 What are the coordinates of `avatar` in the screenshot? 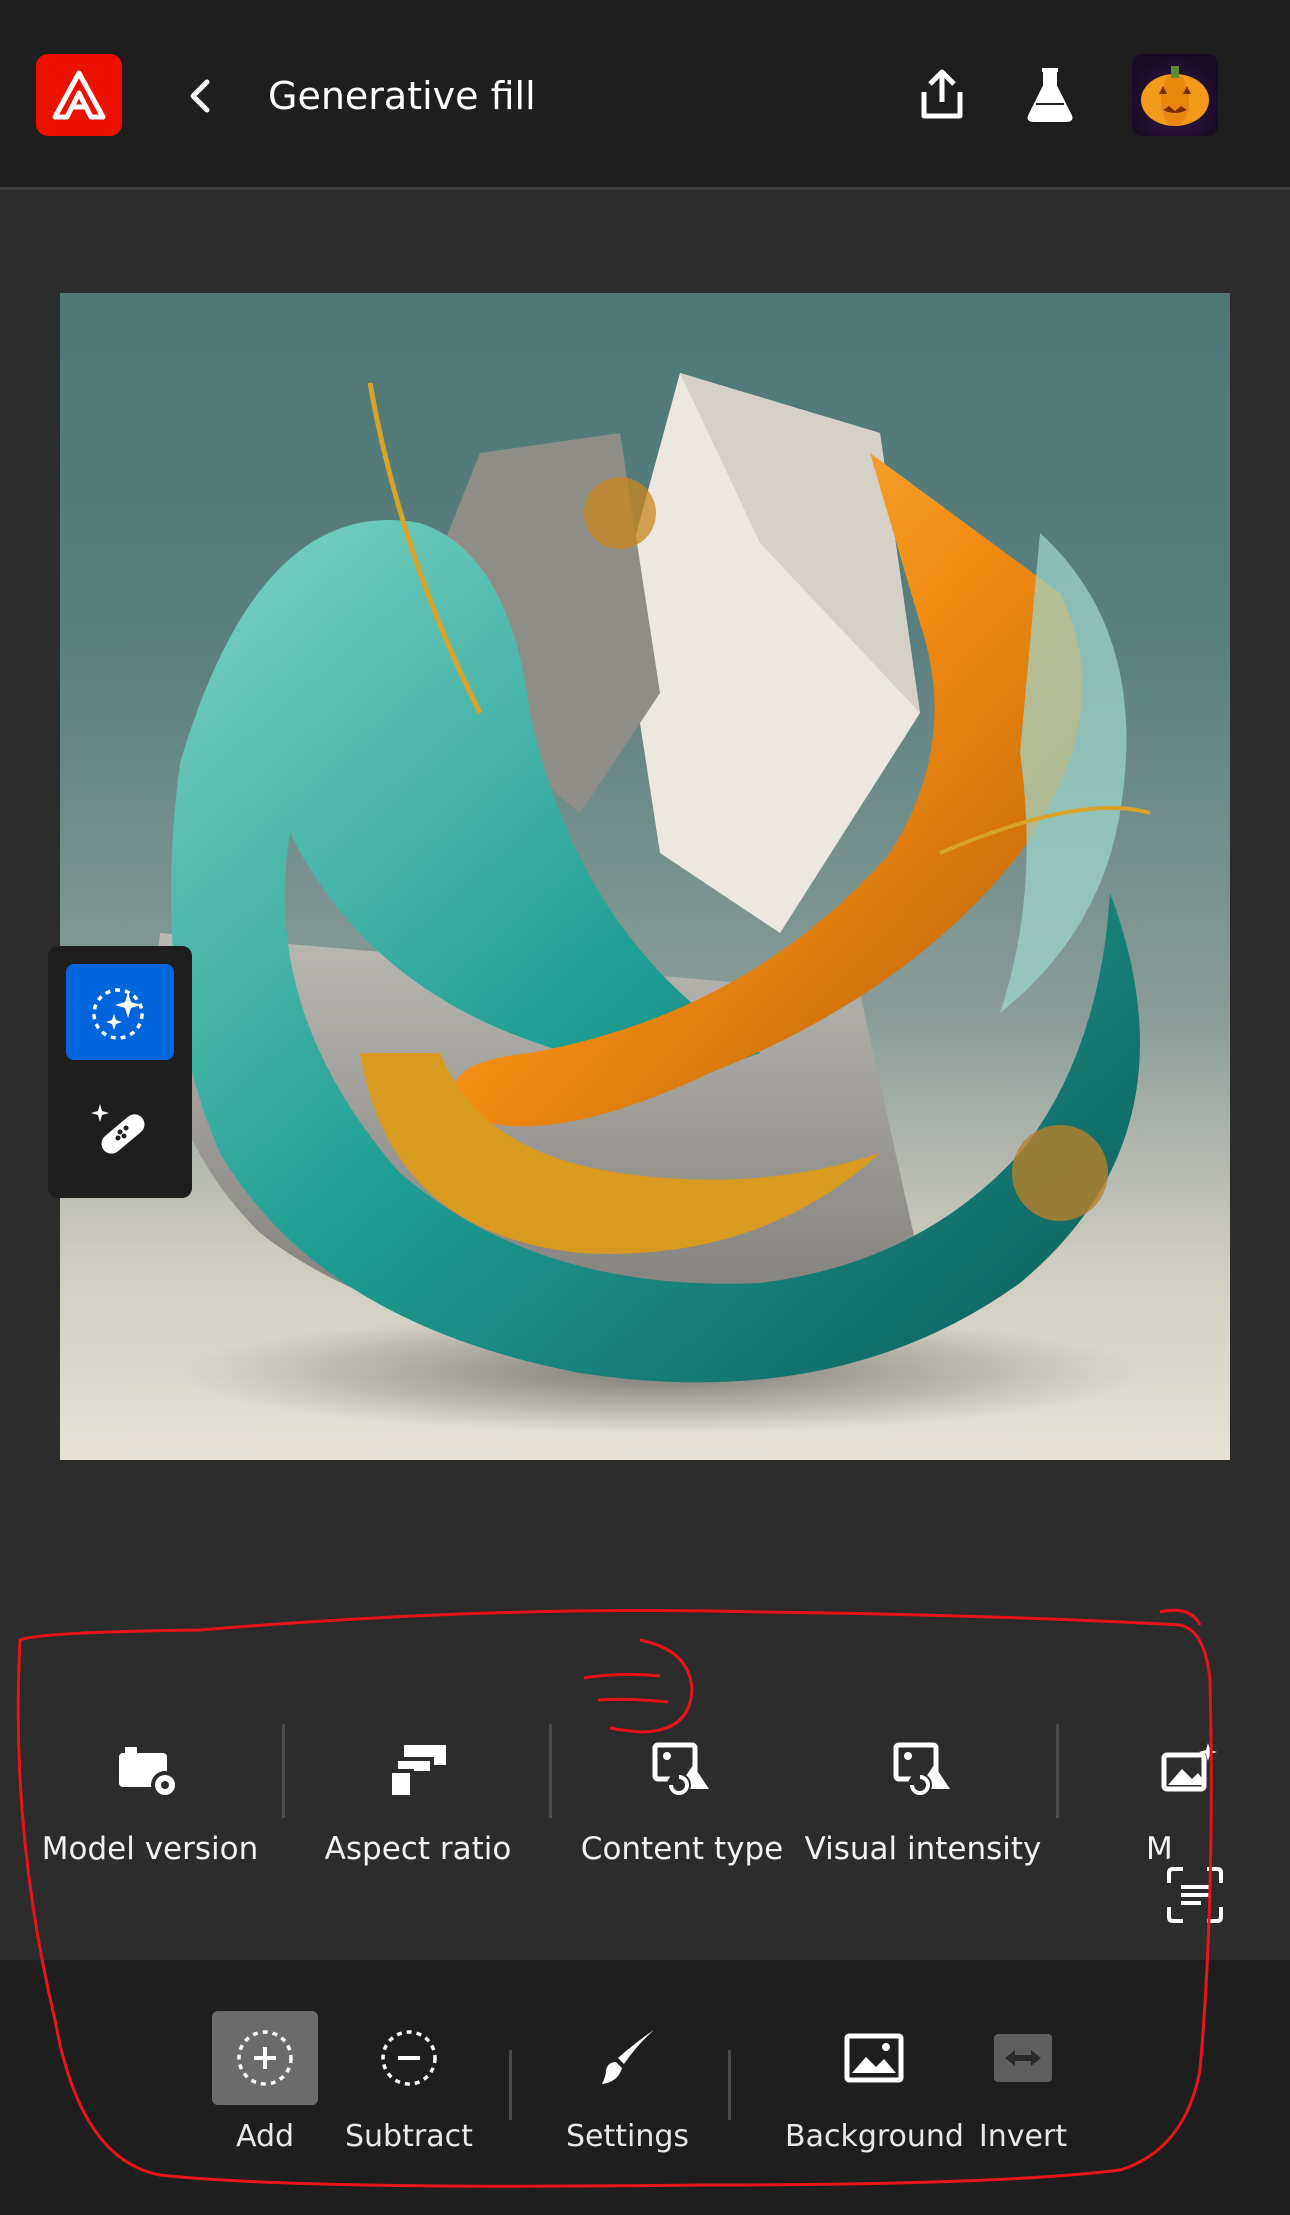 It's located at (1175, 95).